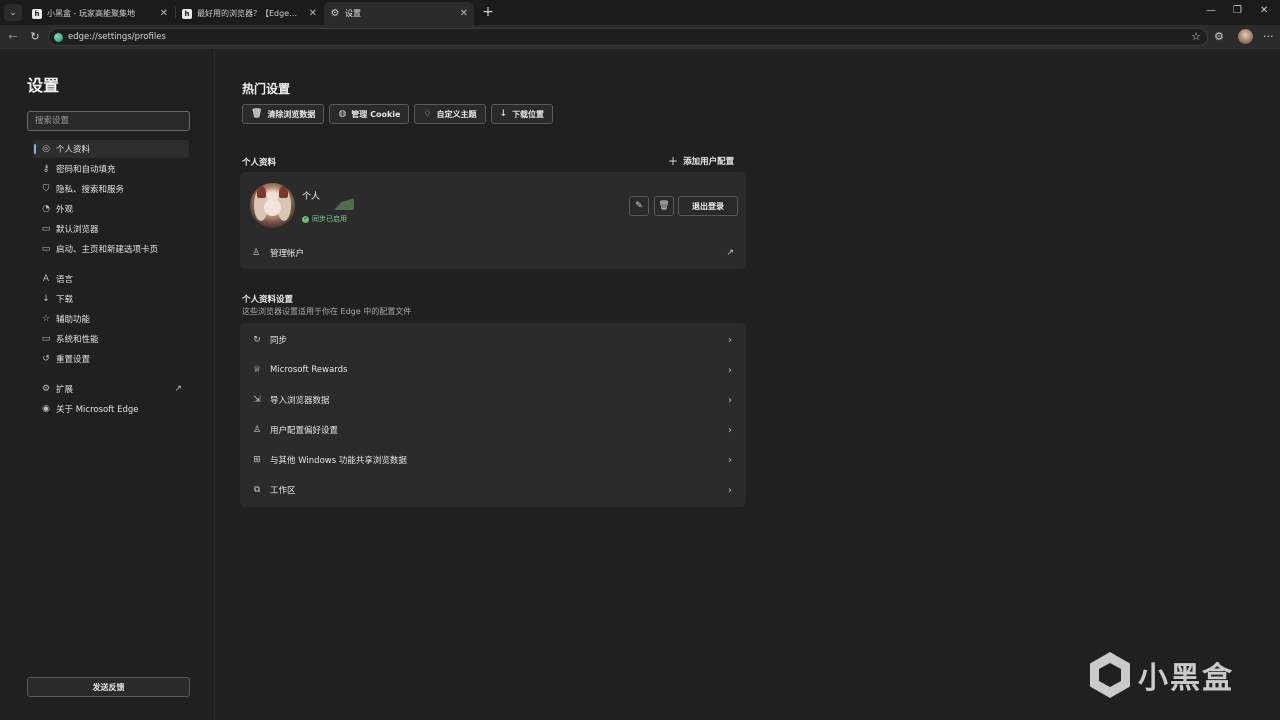  I want to click on button-label: 下载位置, so click(528, 114).